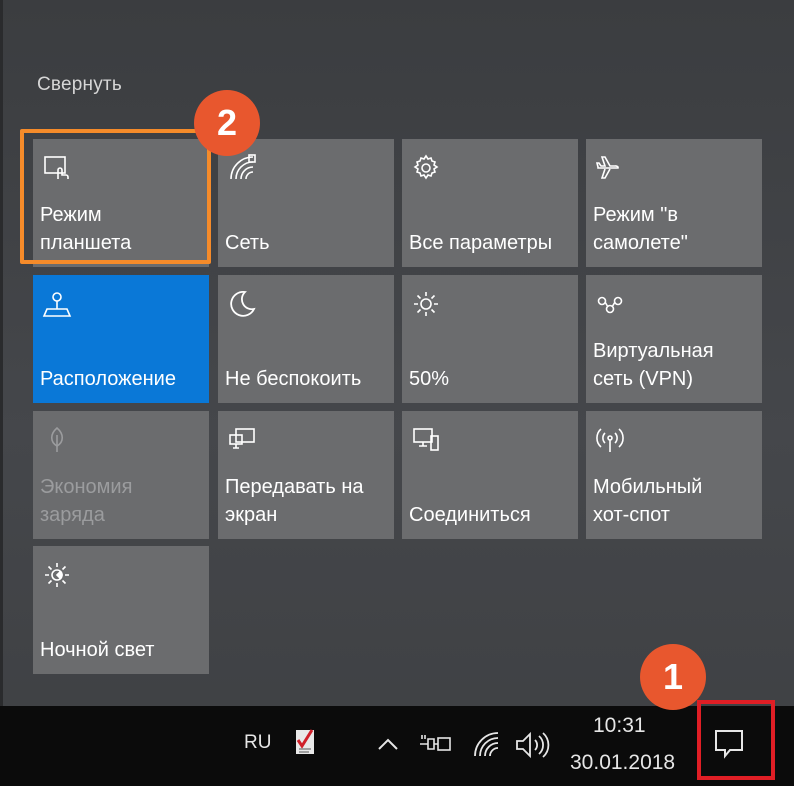 This screenshot has width=794, height=786. I want to click on tile-label: Виртуальная сеть (VPN), so click(653, 365).